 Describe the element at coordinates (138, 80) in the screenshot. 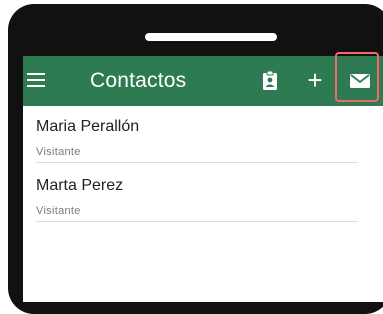

I see `page-title: Contactos` at that location.